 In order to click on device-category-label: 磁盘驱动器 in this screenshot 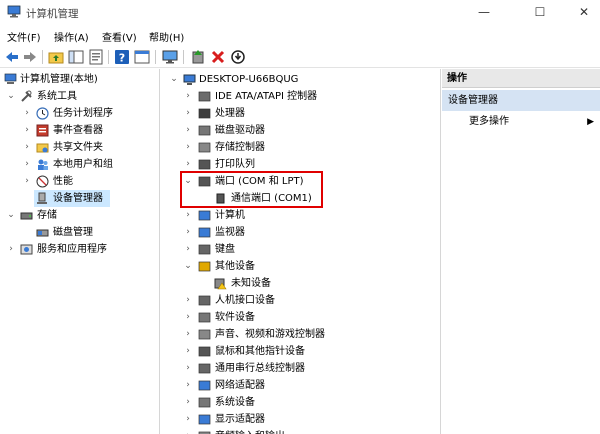, I will do `click(240, 130)`.